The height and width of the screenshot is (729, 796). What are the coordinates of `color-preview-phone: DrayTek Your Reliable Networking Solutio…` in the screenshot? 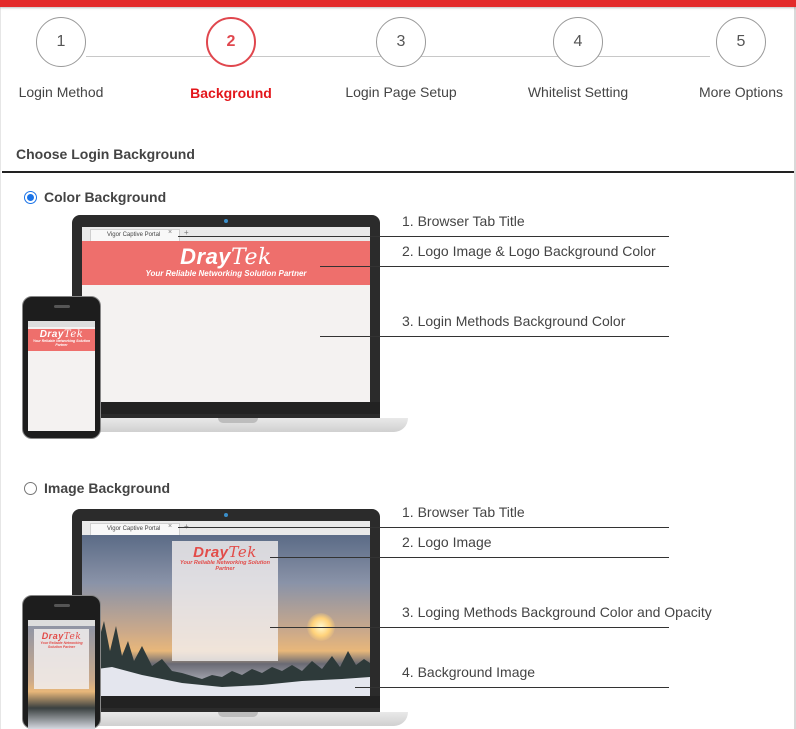 It's located at (61, 367).